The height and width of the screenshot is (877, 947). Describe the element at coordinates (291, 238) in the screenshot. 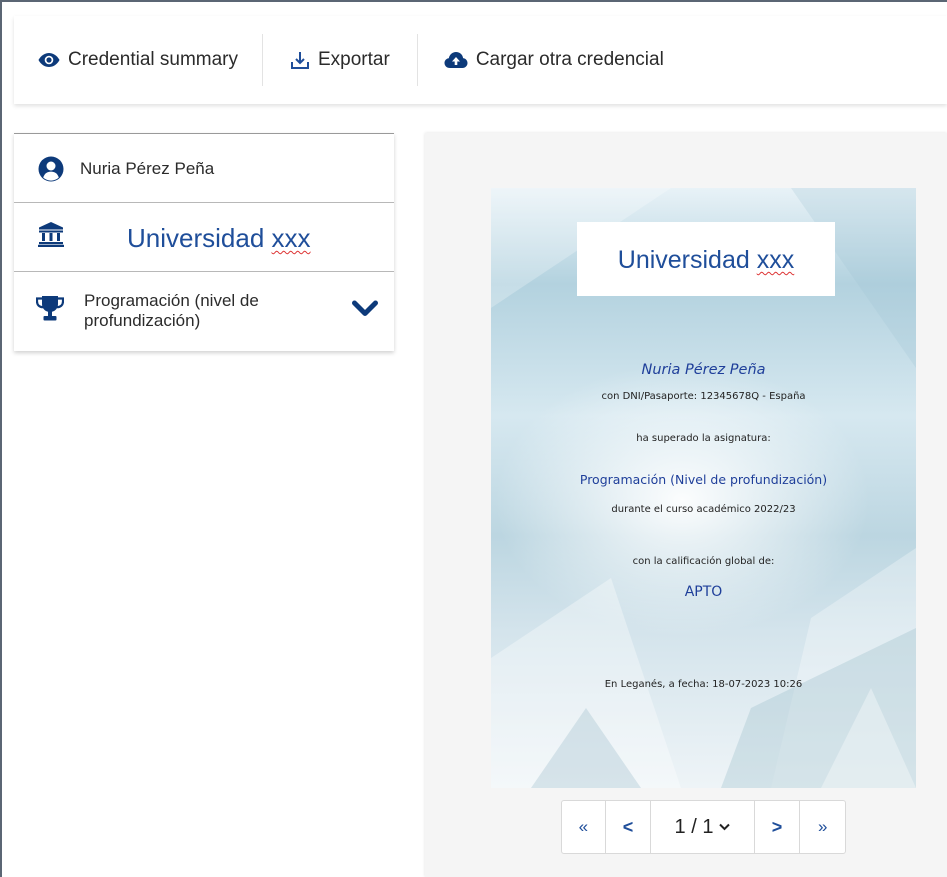

I see `issuer-name-suffix: xxx` at that location.